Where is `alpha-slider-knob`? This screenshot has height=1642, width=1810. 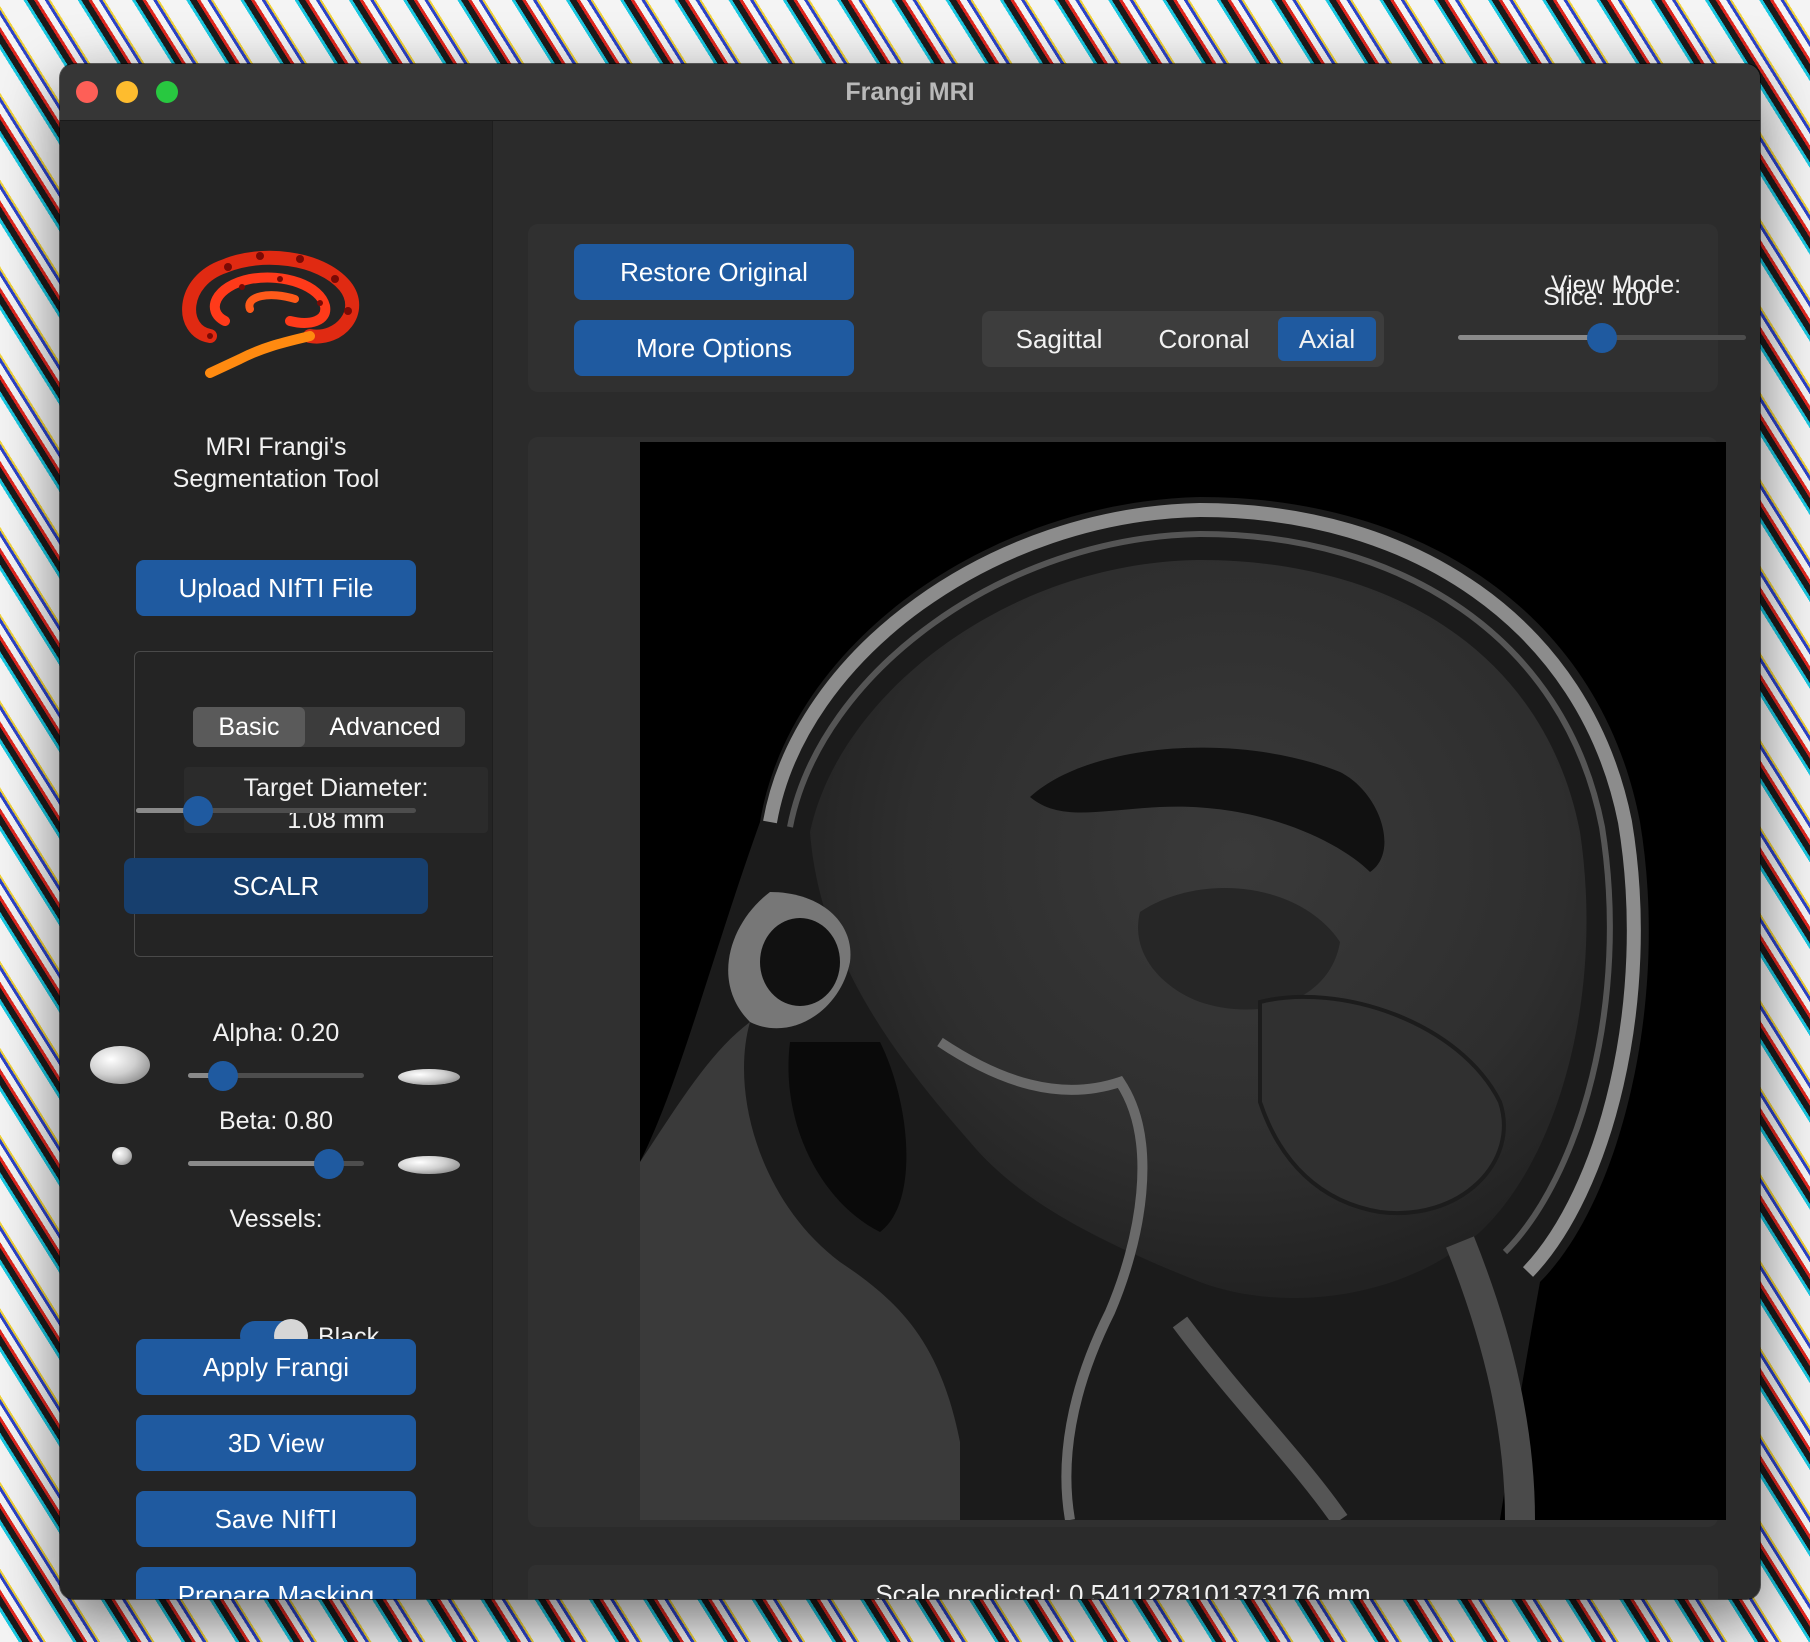
alpha-slider-knob is located at coordinates (223, 1075).